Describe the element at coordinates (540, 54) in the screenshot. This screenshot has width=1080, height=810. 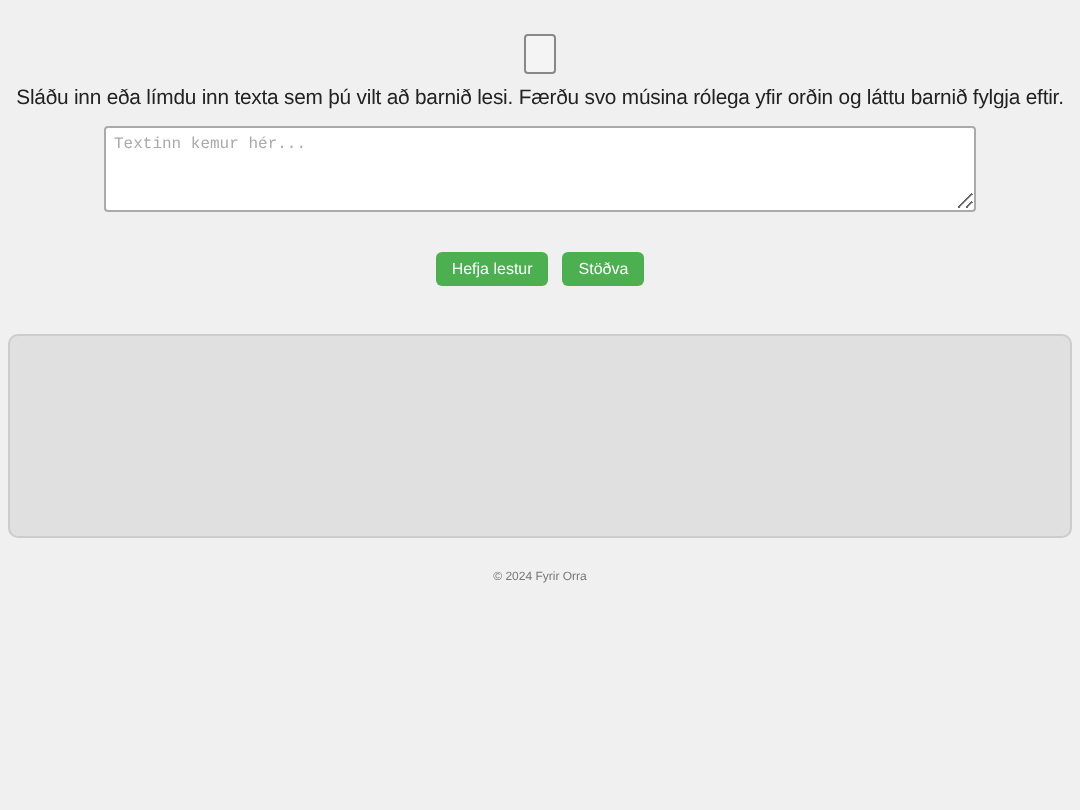
I see `image-placeholder-icon` at that location.